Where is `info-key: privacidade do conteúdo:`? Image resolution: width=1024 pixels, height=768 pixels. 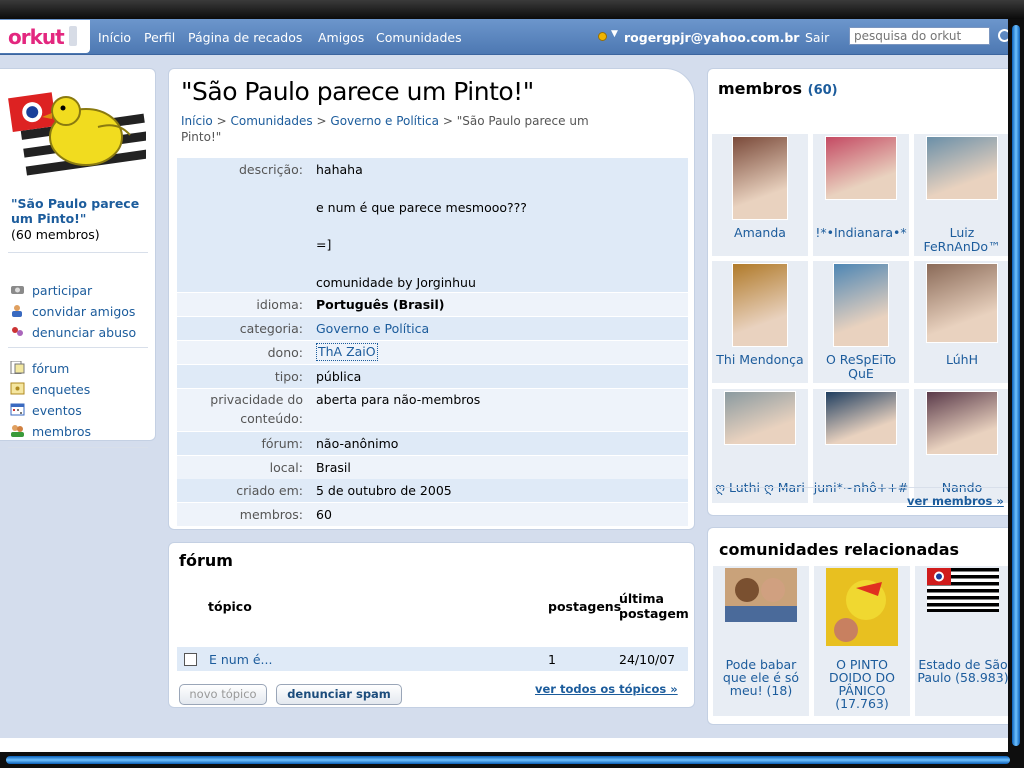 info-key: privacidade do conteúdo: is located at coordinates (256, 409).